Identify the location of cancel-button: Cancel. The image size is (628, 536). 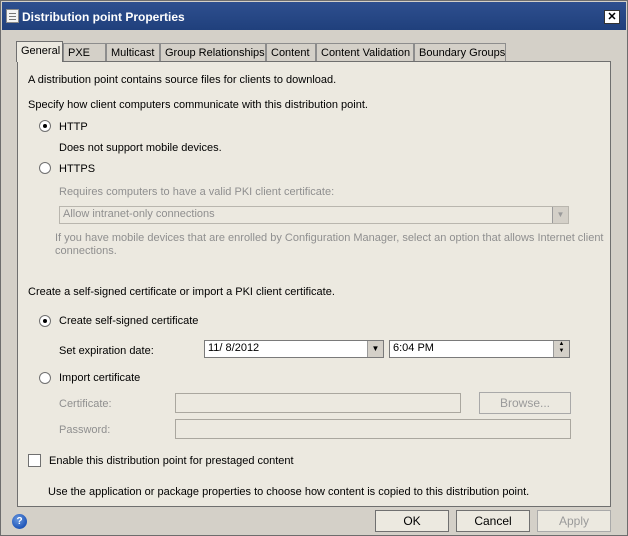
(493, 521).